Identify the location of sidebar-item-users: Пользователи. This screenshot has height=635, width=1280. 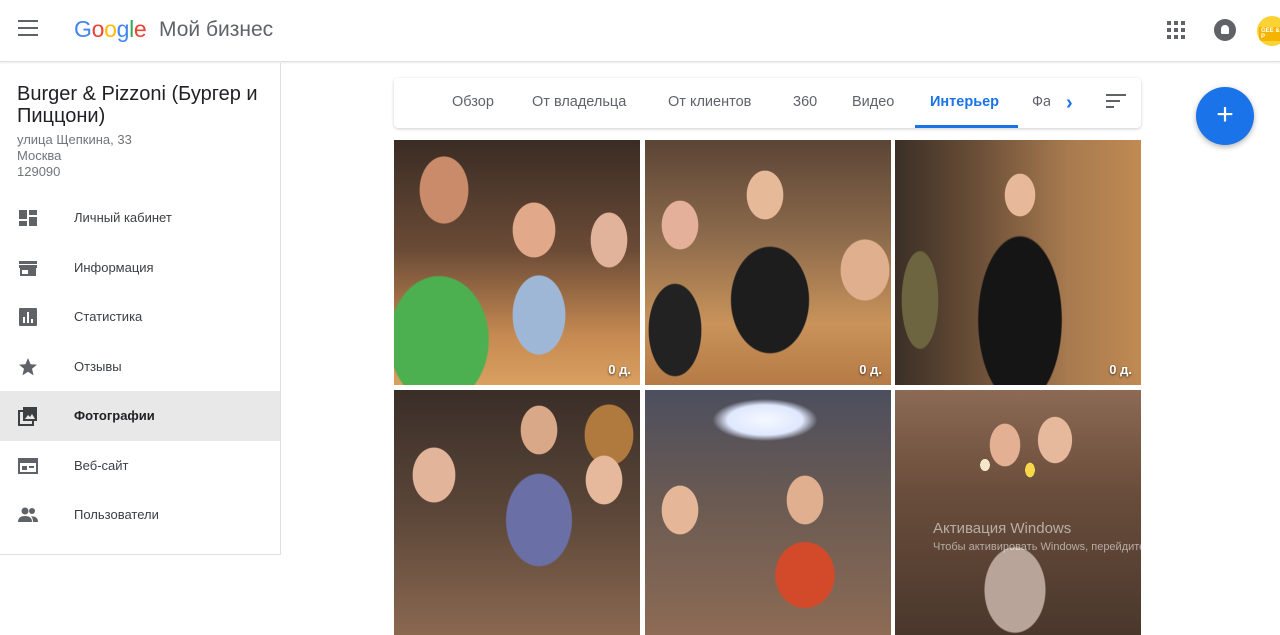
(140, 515).